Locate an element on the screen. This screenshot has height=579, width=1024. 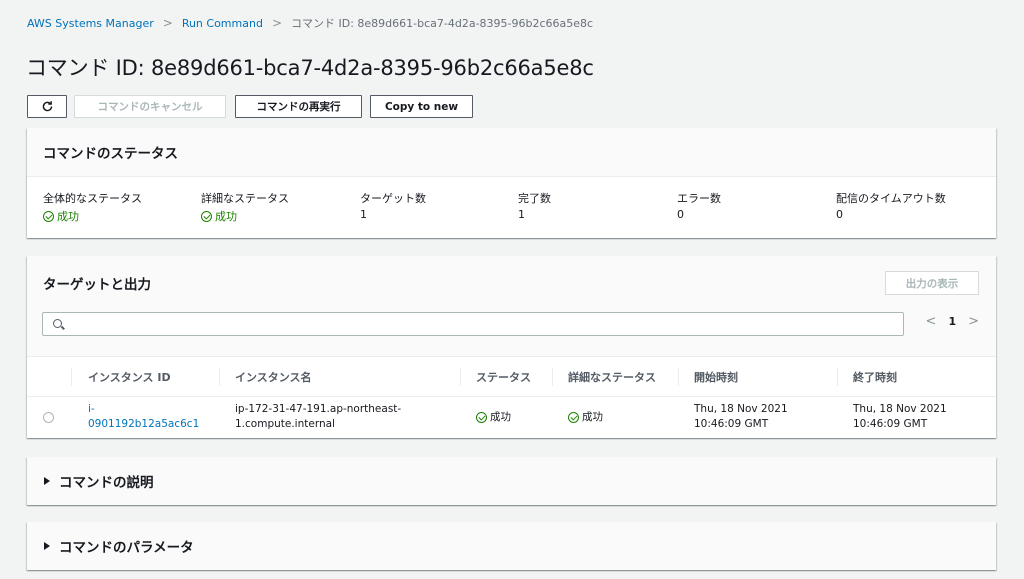
breadcrumb-run-command: Run Command is located at coordinates (222, 23).